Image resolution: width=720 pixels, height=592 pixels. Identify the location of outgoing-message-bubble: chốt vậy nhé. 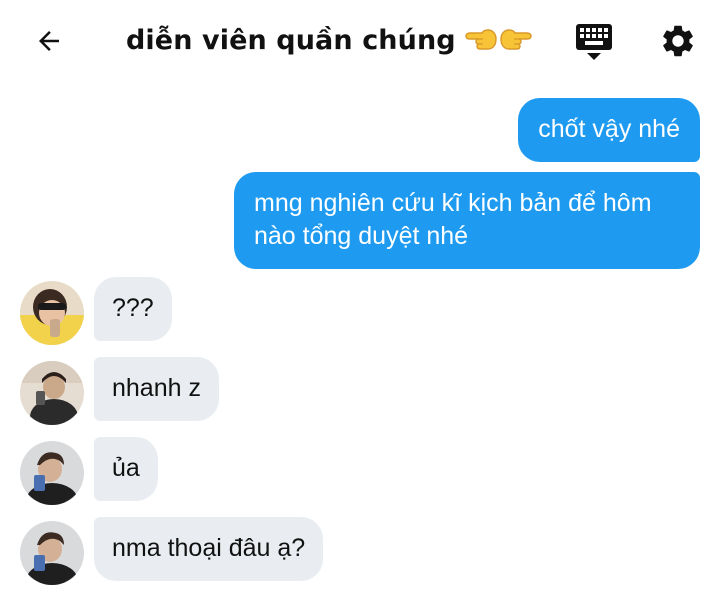
(609, 130).